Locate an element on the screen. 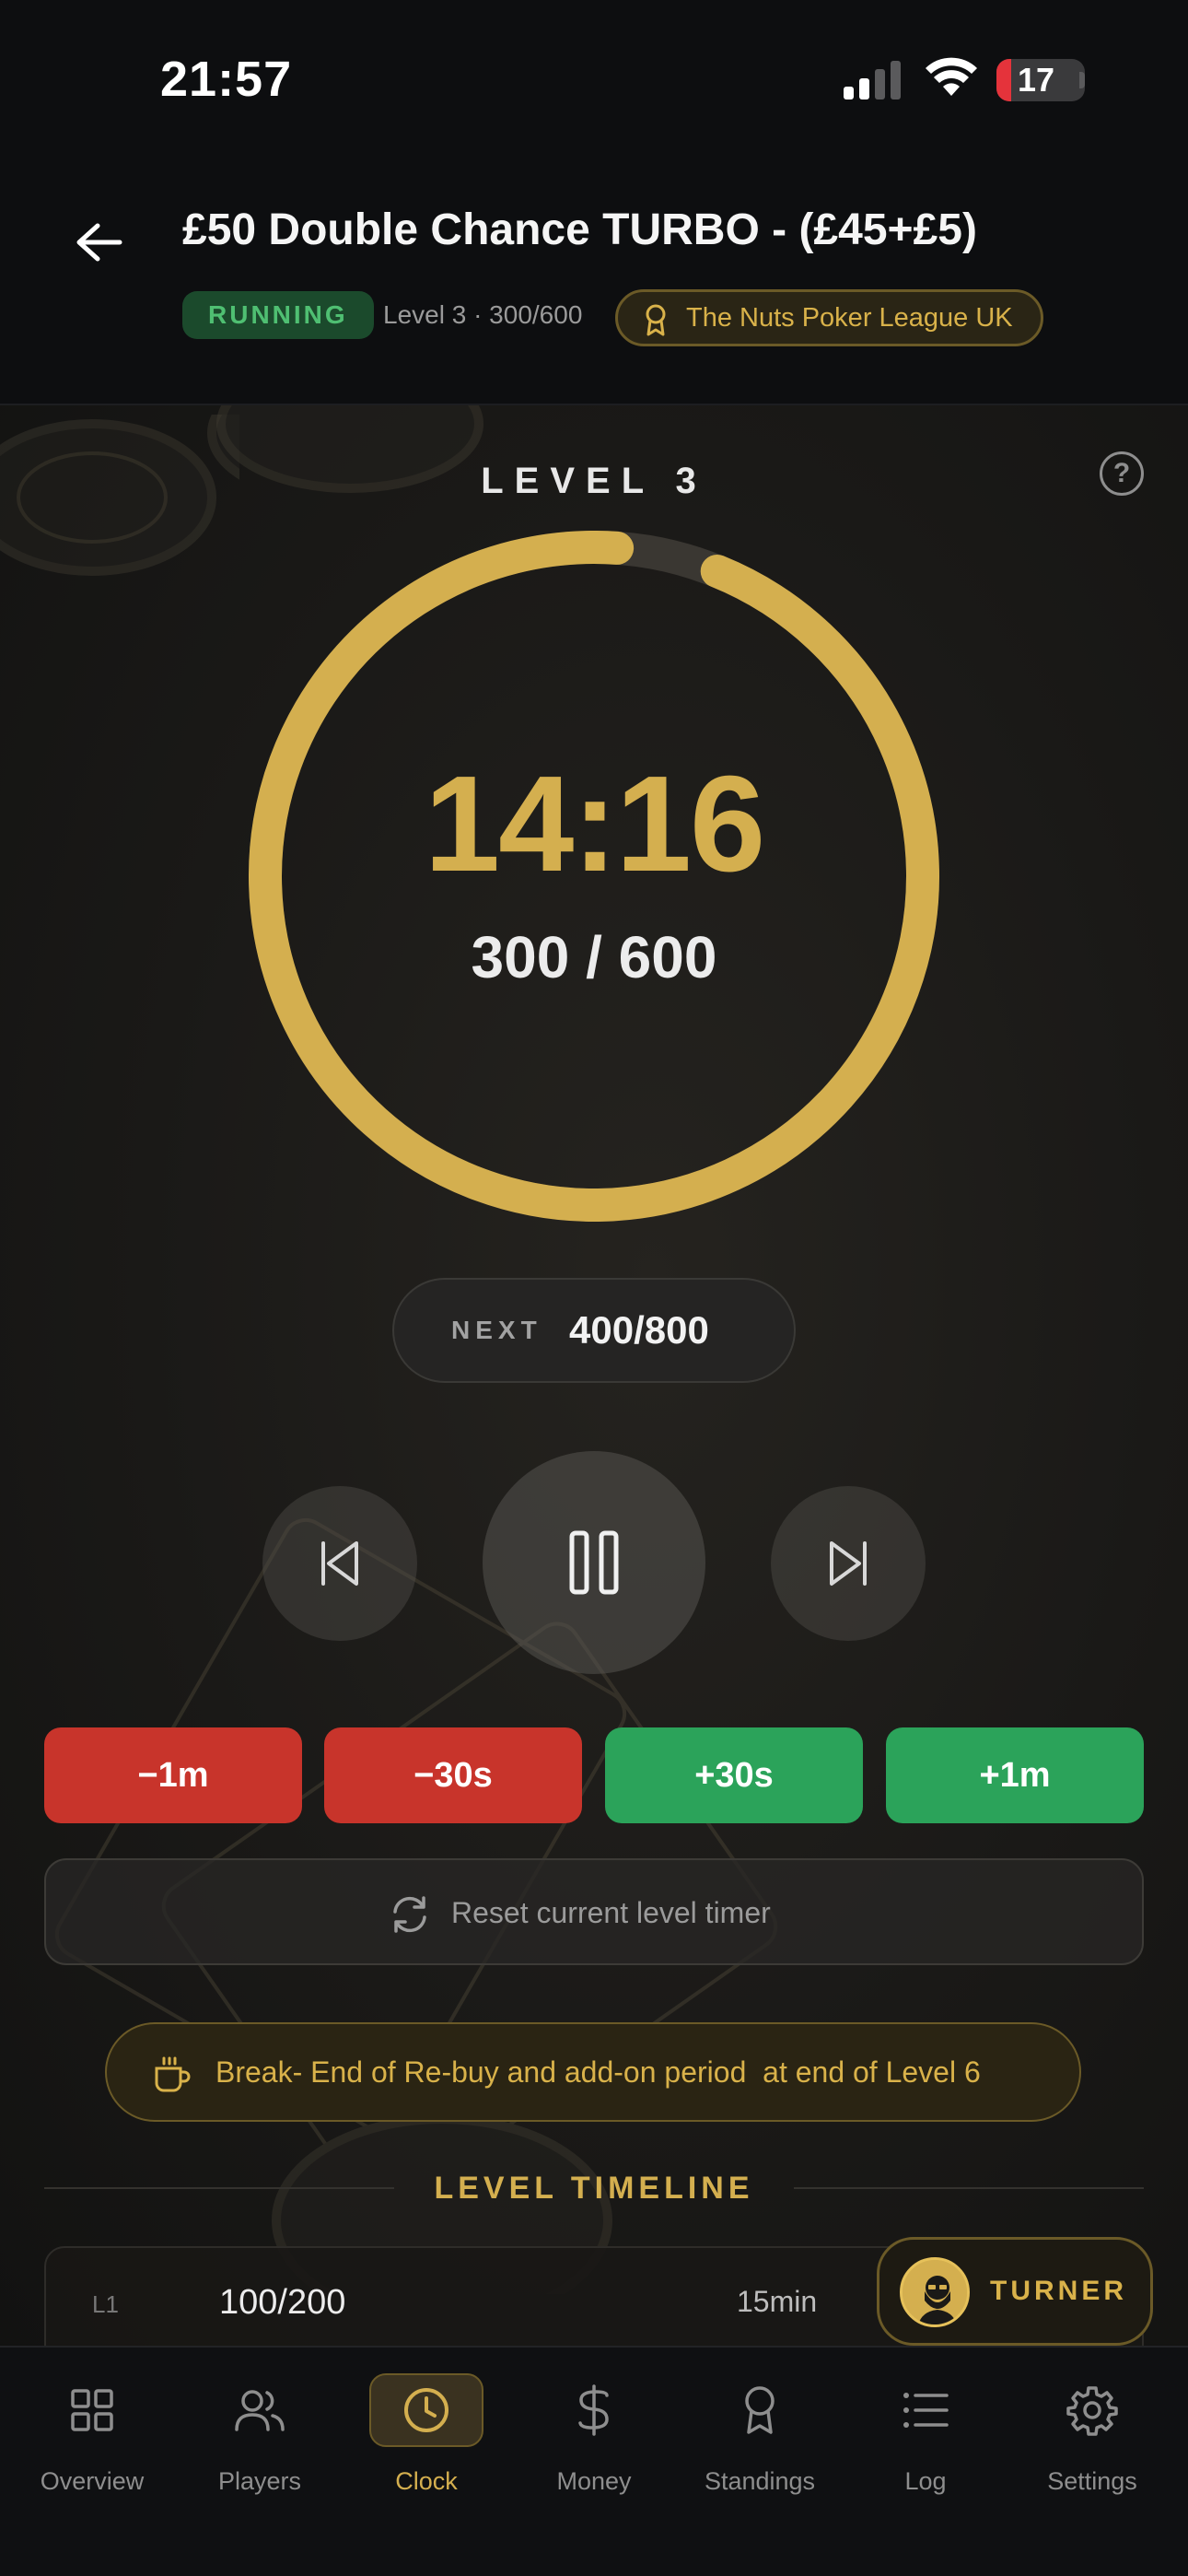 This screenshot has height=2576, width=1188. bearded-man-avatar-icon is located at coordinates (935, 2292).